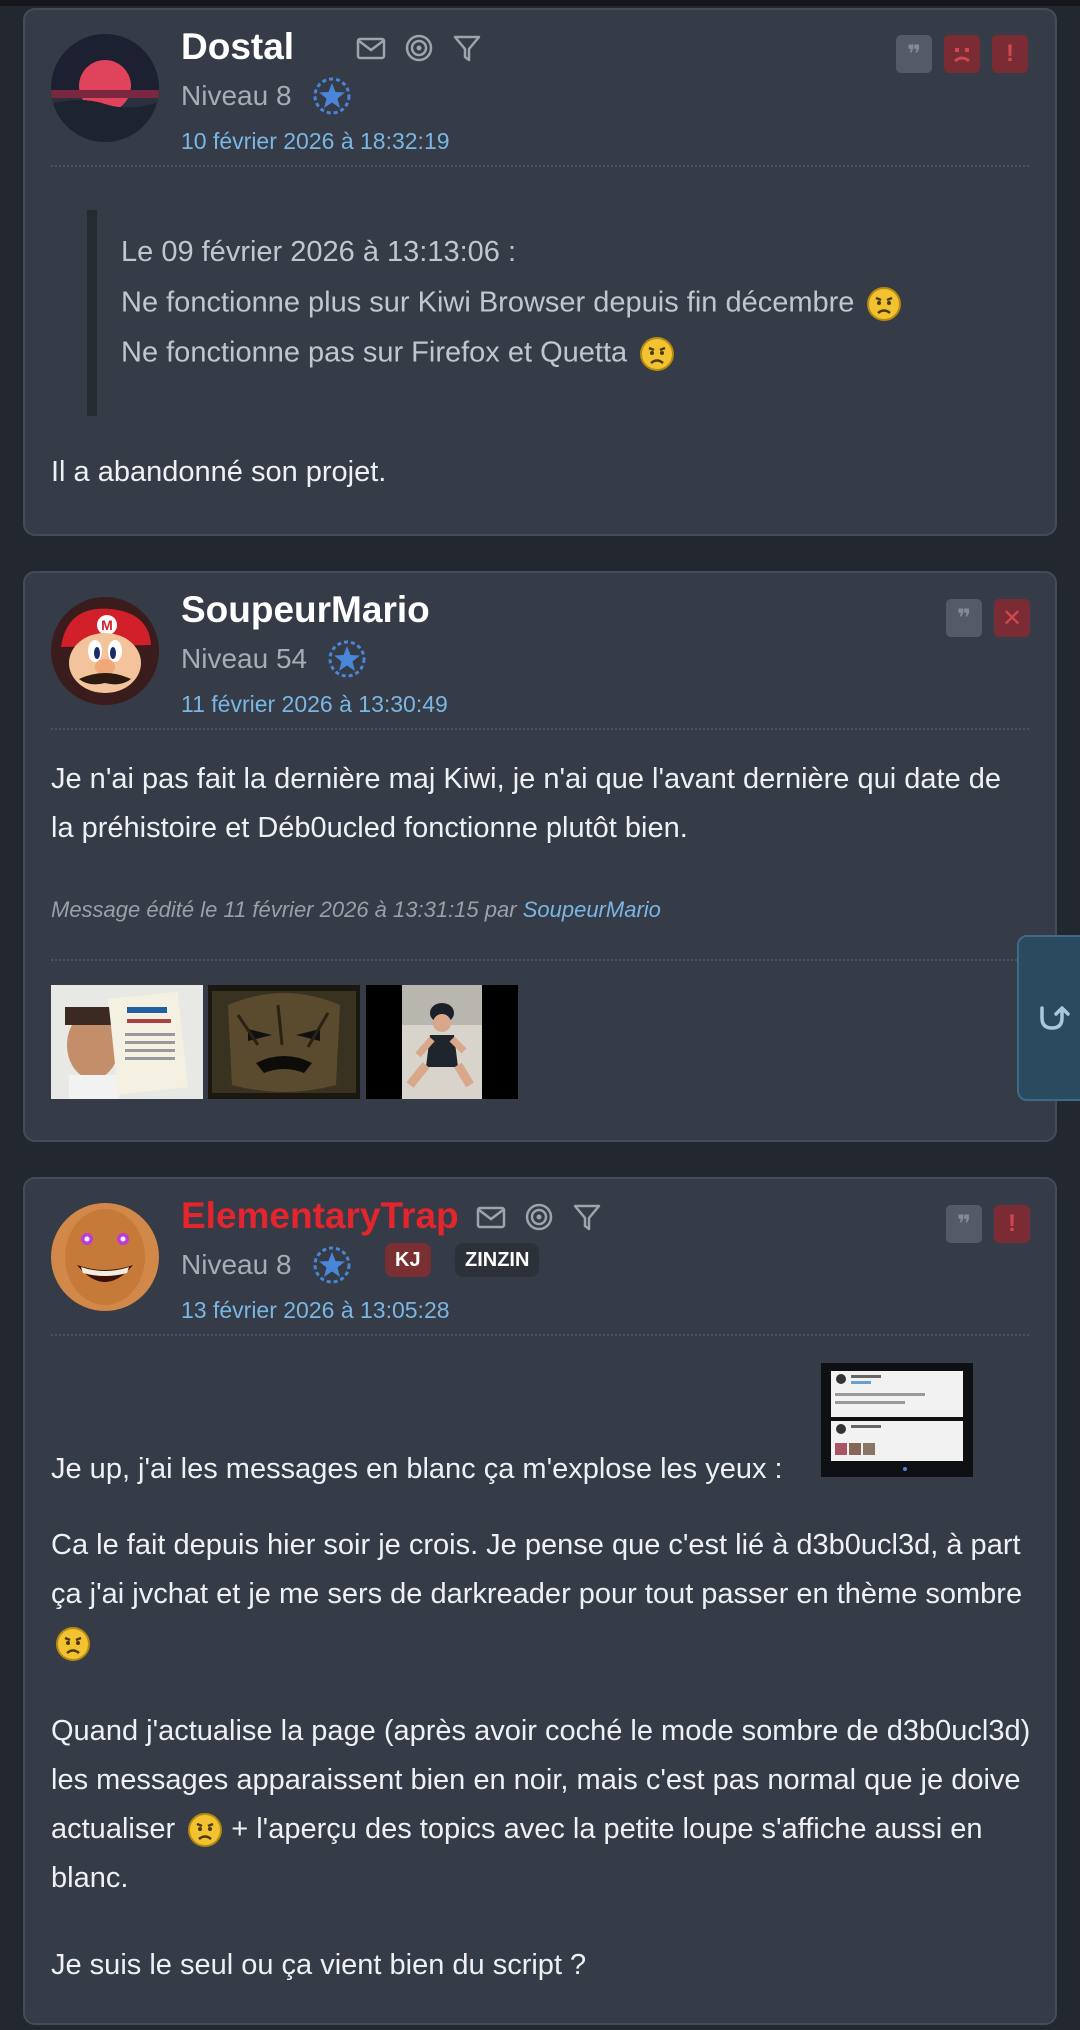 This screenshot has width=1080, height=2030. Describe the element at coordinates (408, 1260) in the screenshot. I see `user-badge-kj: KJ` at that location.